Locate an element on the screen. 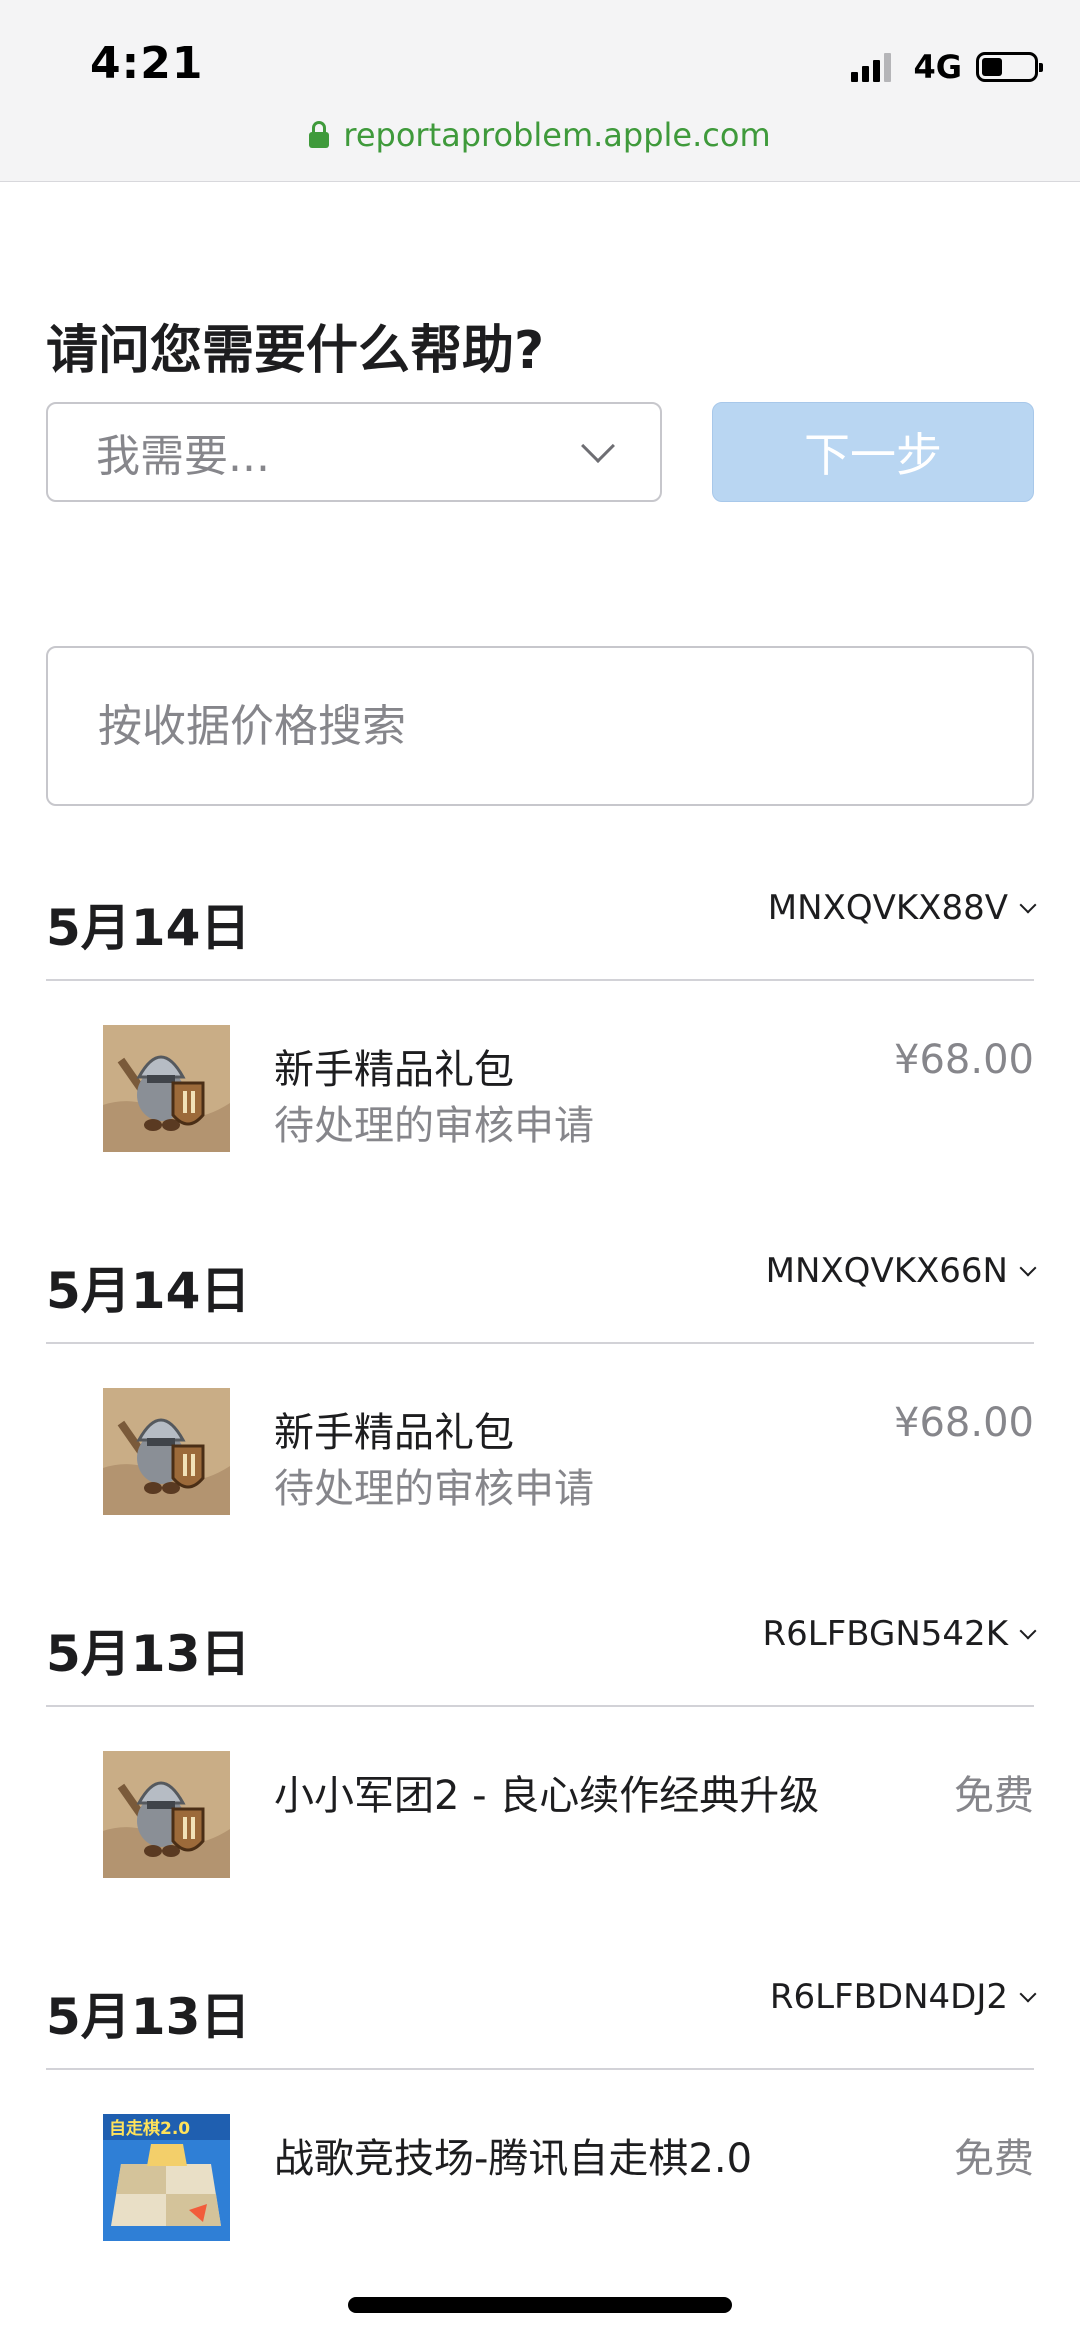  home-indicator is located at coordinates (540, 2305).